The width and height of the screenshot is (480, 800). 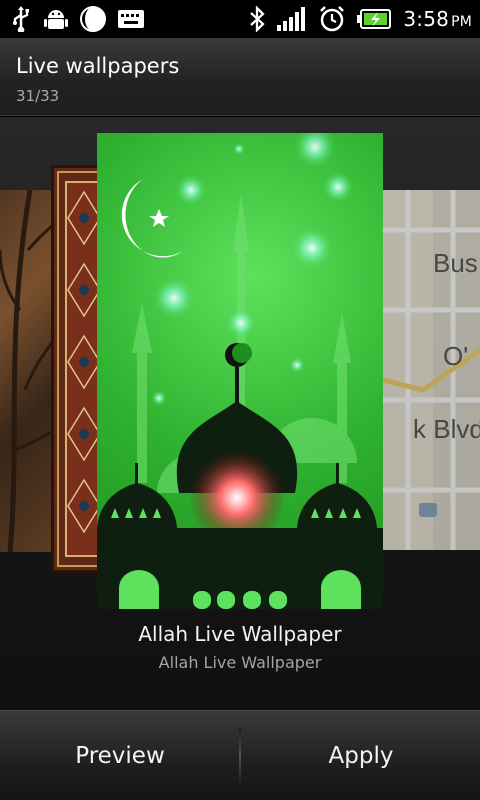 I want to click on bluetooth-icon, so click(x=257, y=19).